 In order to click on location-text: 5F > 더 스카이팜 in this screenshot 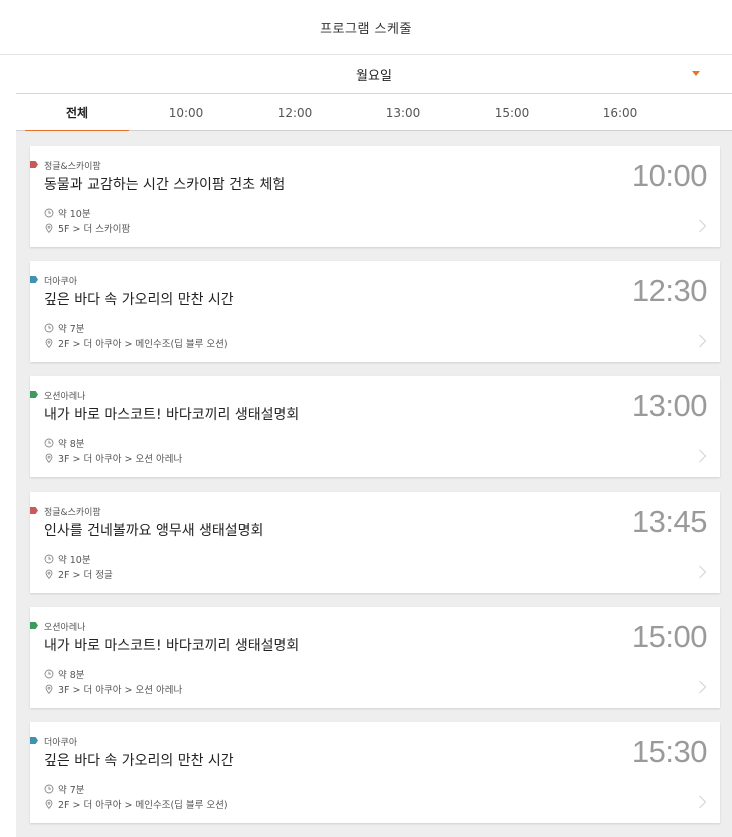, I will do `click(94, 229)`.